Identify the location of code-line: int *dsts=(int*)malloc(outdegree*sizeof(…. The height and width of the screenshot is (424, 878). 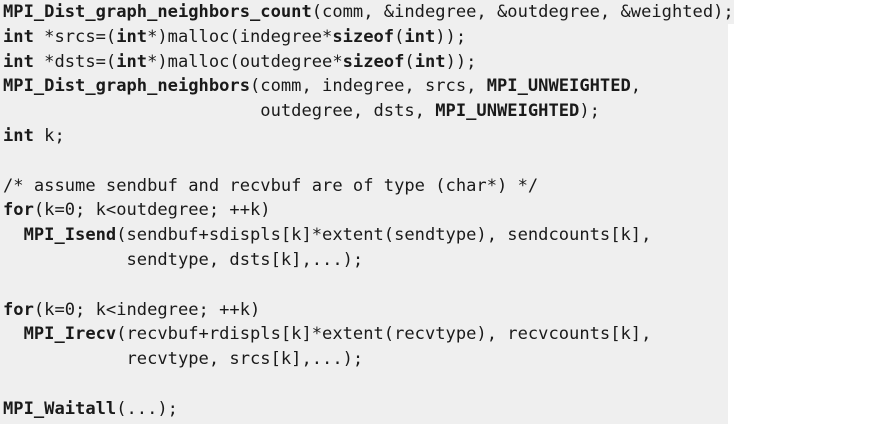
(240, 61).